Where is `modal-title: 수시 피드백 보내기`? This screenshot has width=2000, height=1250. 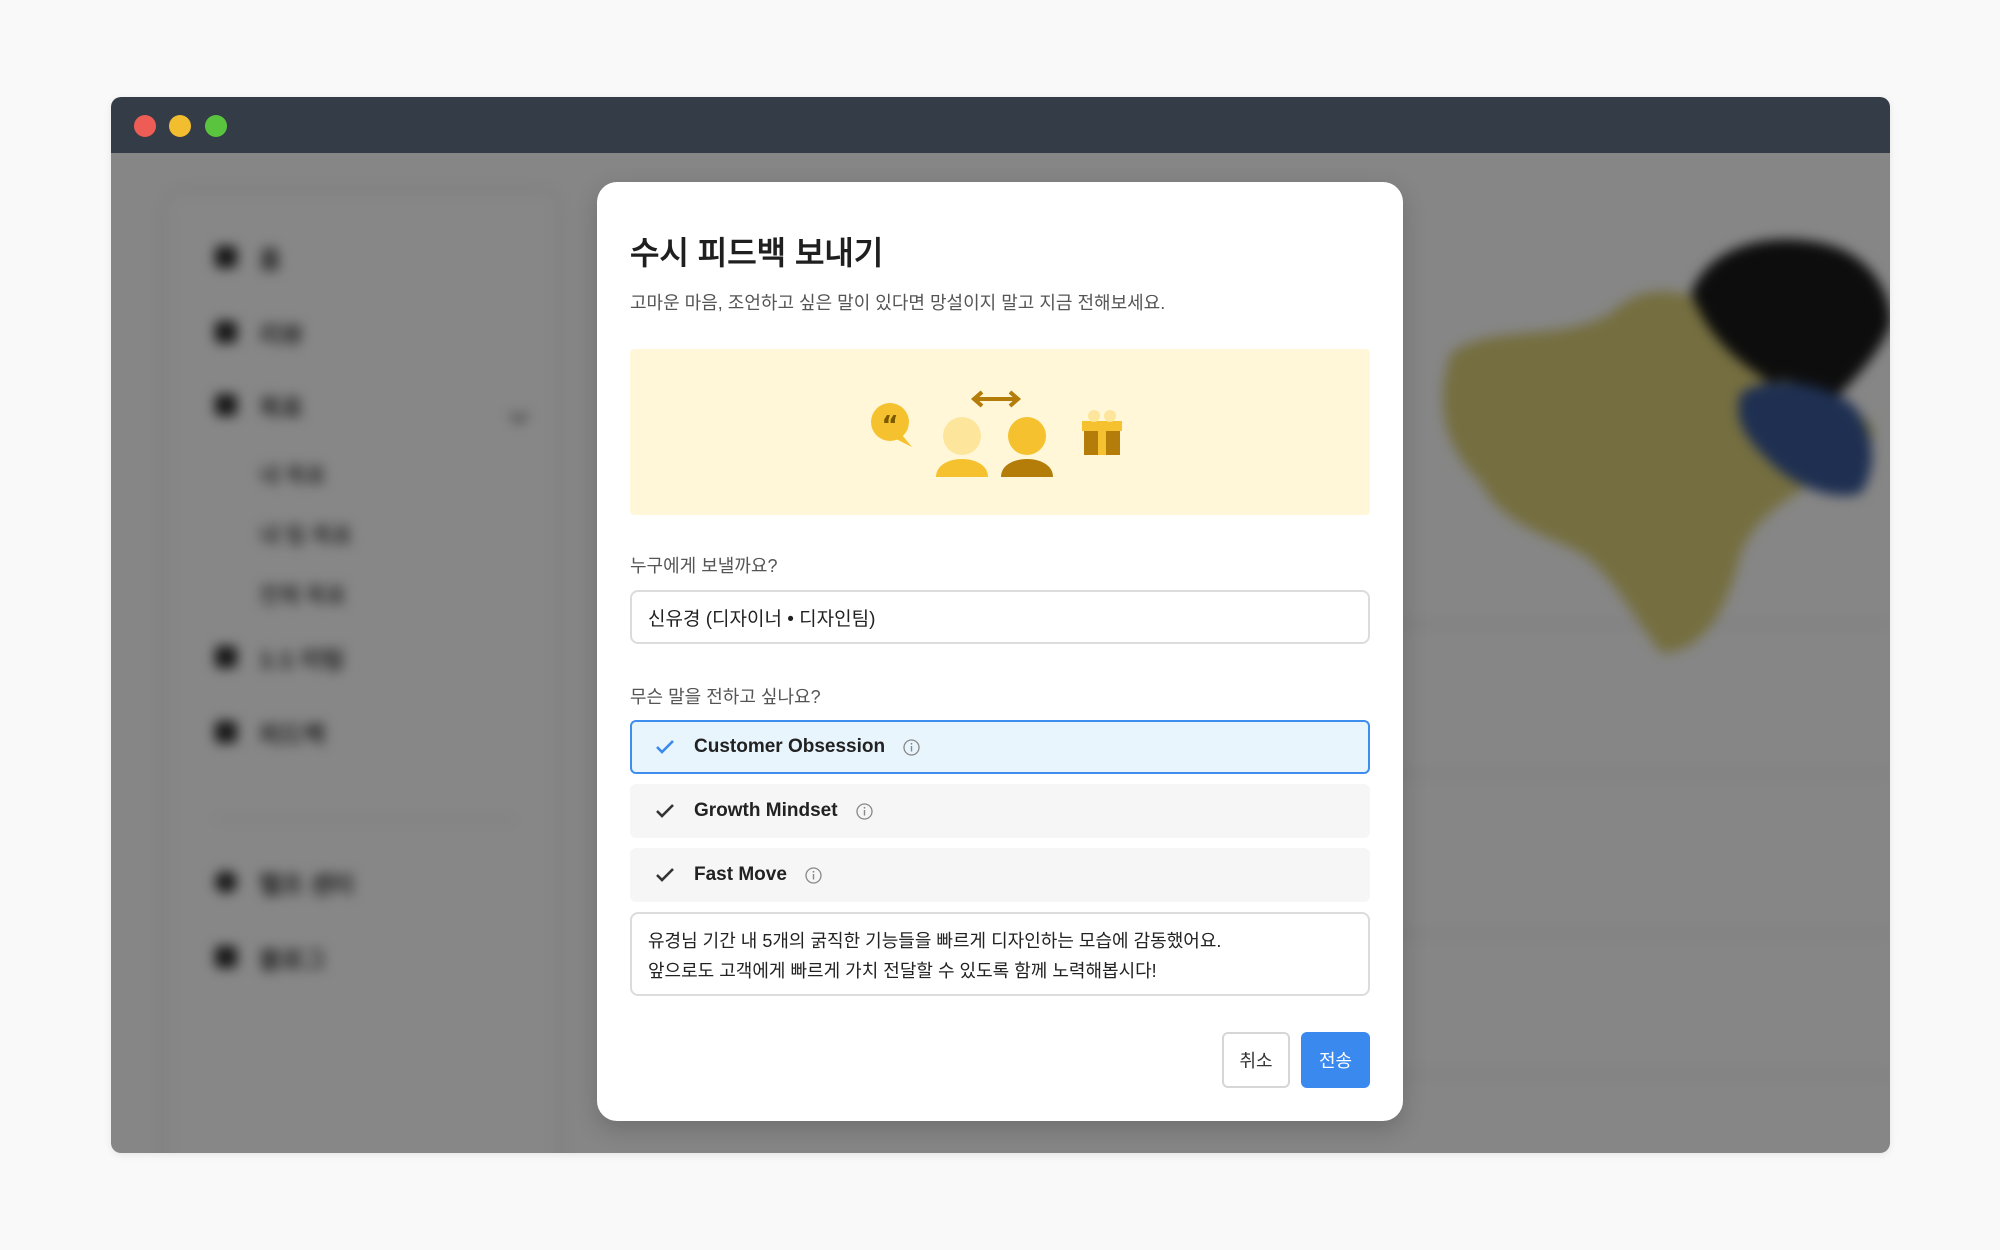 modal-title: 수시 피드백 보내기 is located at coordinates (757, 253).